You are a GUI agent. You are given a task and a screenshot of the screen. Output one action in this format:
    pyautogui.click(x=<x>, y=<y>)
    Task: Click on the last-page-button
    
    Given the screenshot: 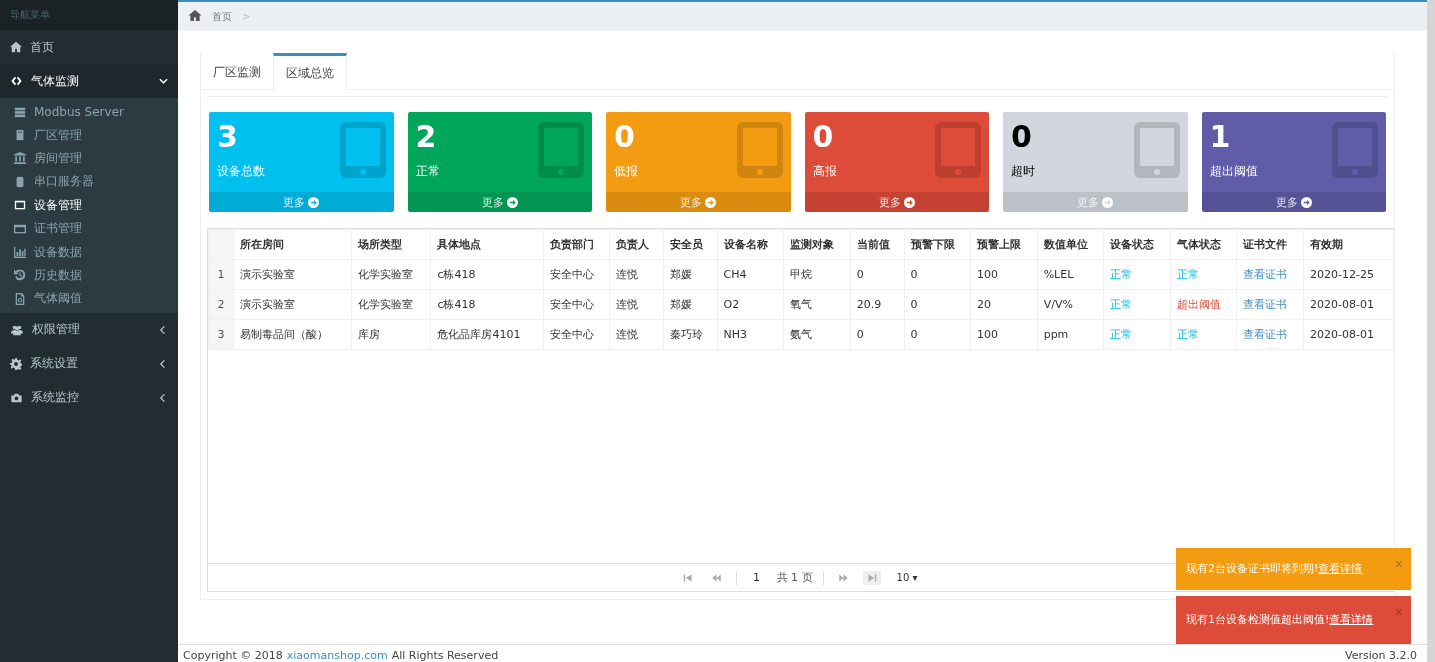 What is the action you would take?
    pyautogui.click(x=871, y=577)
    